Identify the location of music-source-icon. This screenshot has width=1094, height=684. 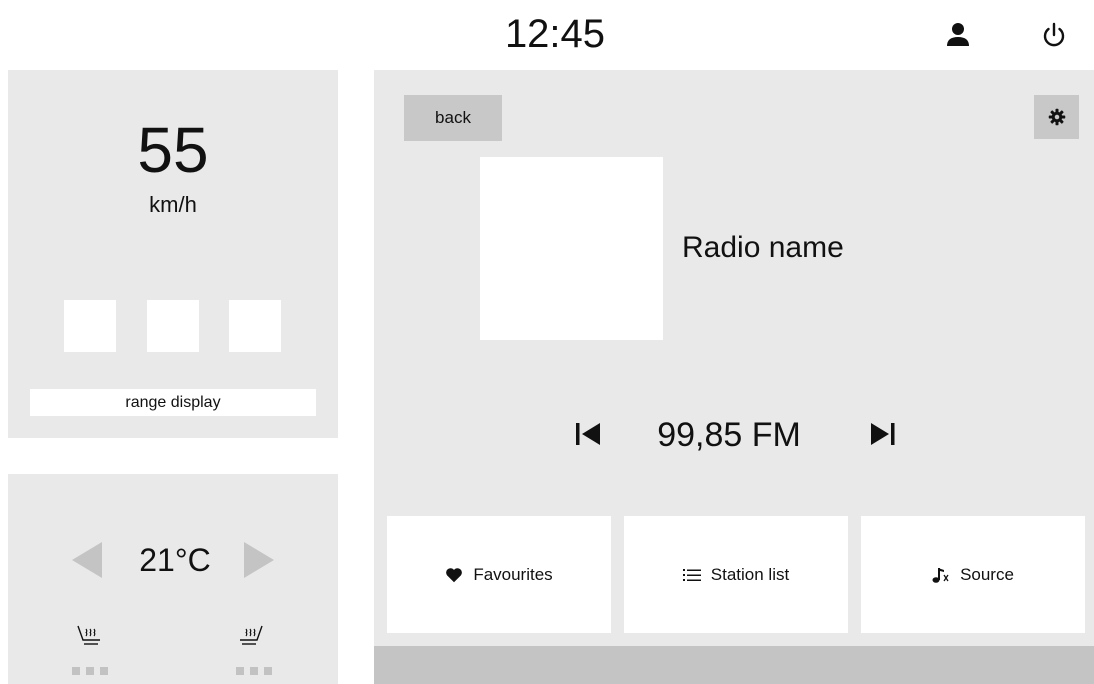
(941, 575).